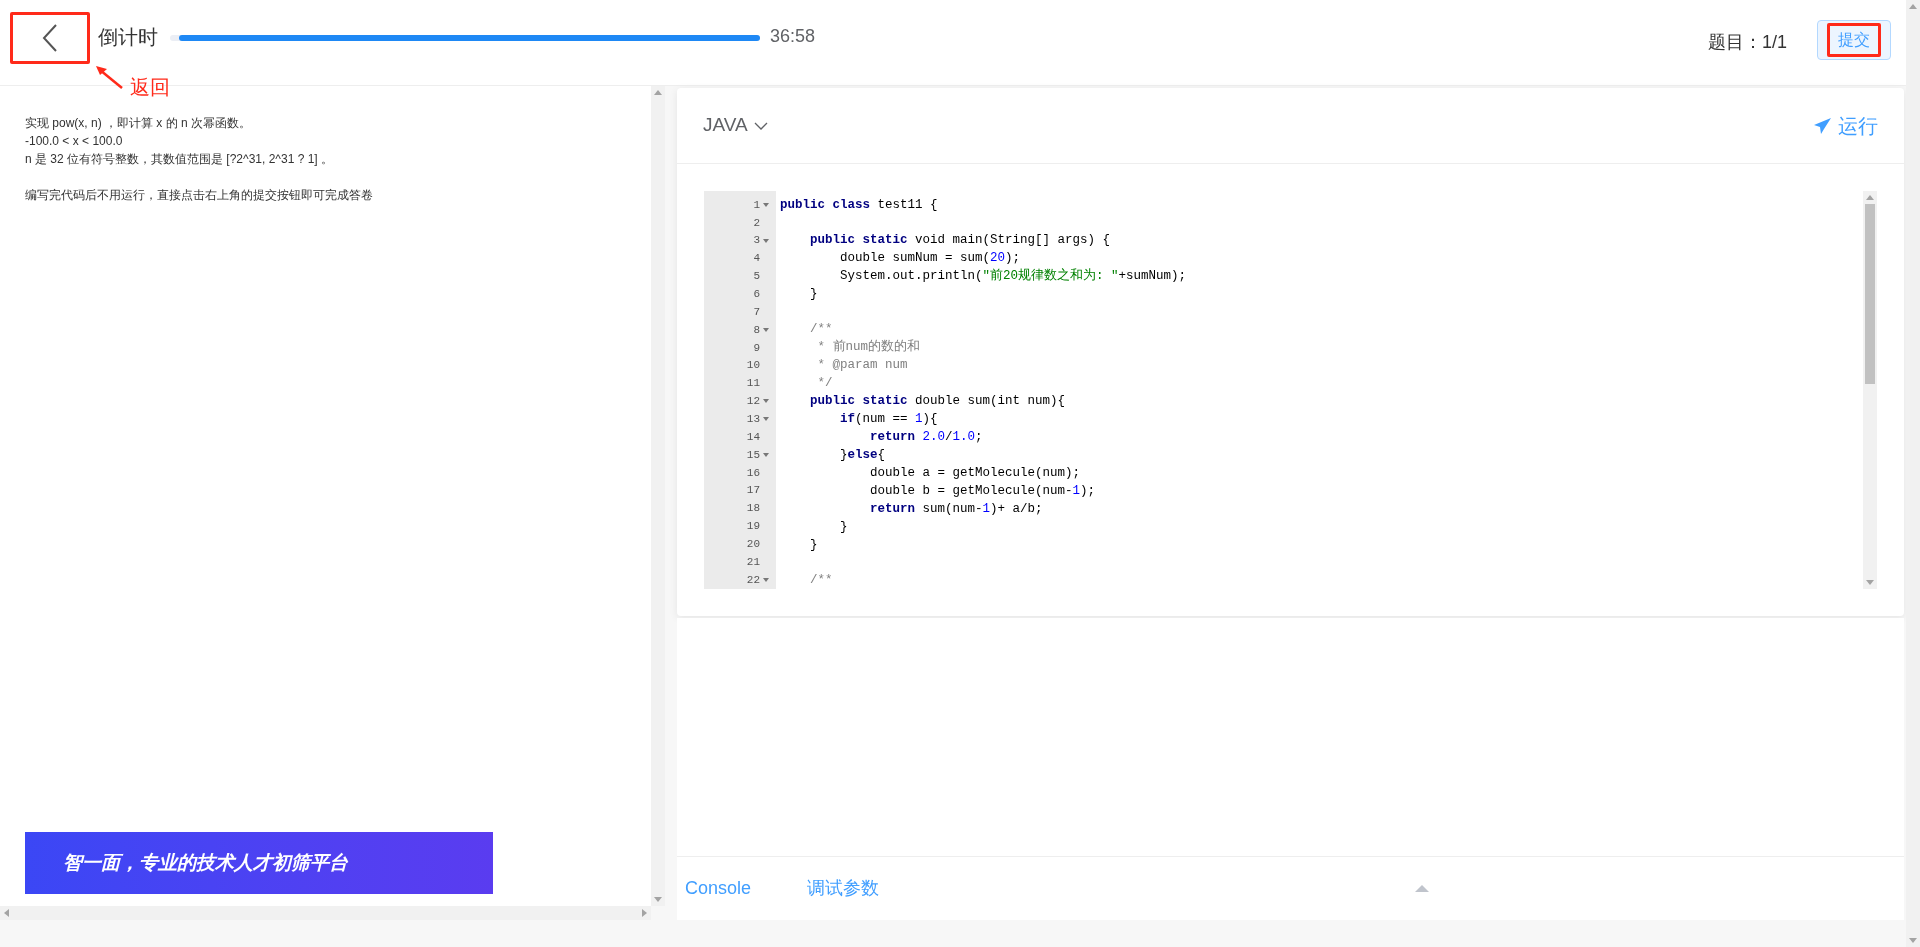 This screenshot has height=947, width=1920. What do you see at coordinates (199, 195) in the screenshot?
I see `problem-text: 编写完代码后不用运行，直接点击右上角的提交按钮即可完成答卷` at bounding box center [199, 195].